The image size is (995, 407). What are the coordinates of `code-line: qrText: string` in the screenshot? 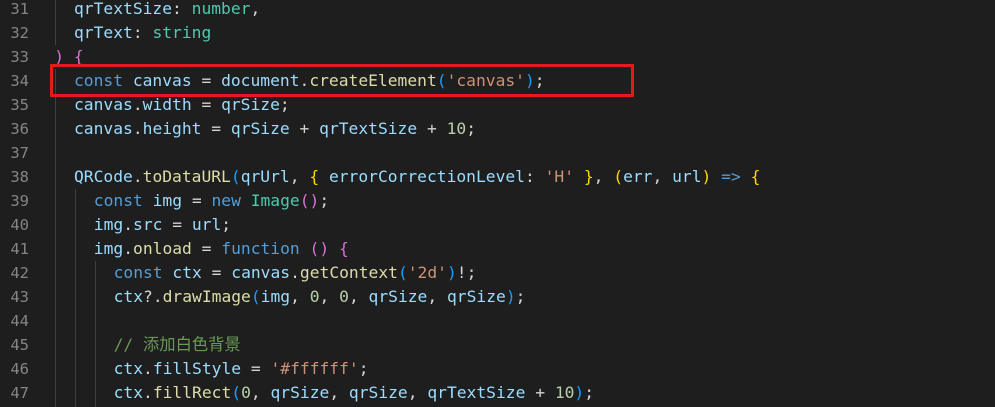 It's located at (142, 33).